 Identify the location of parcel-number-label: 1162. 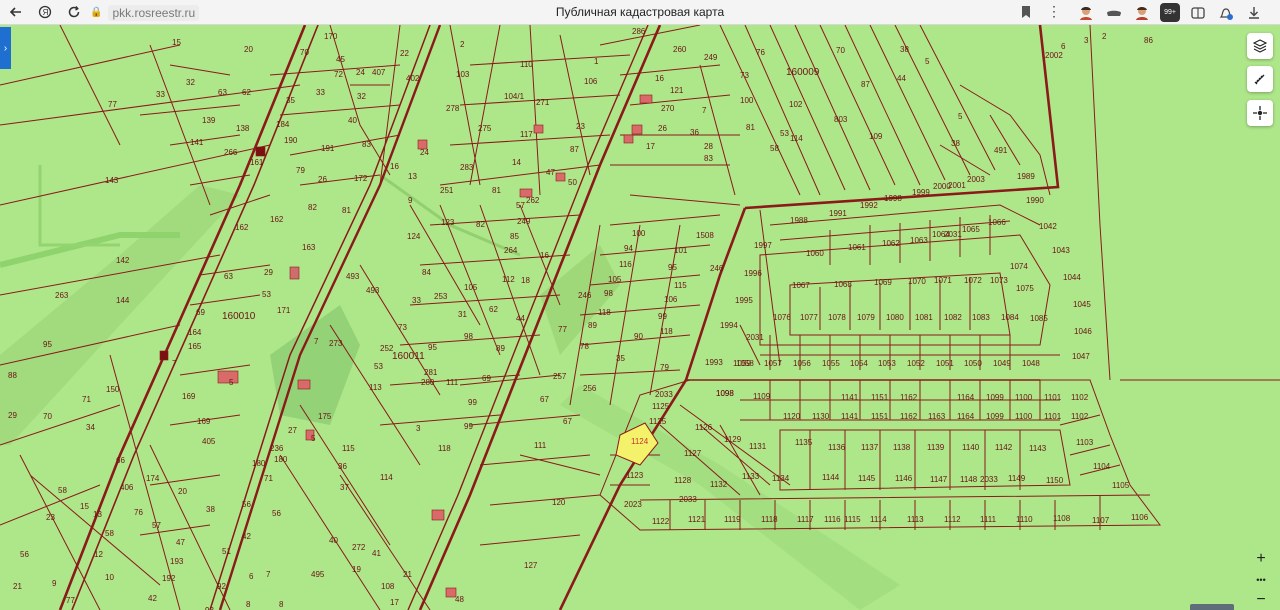
(909, 397).